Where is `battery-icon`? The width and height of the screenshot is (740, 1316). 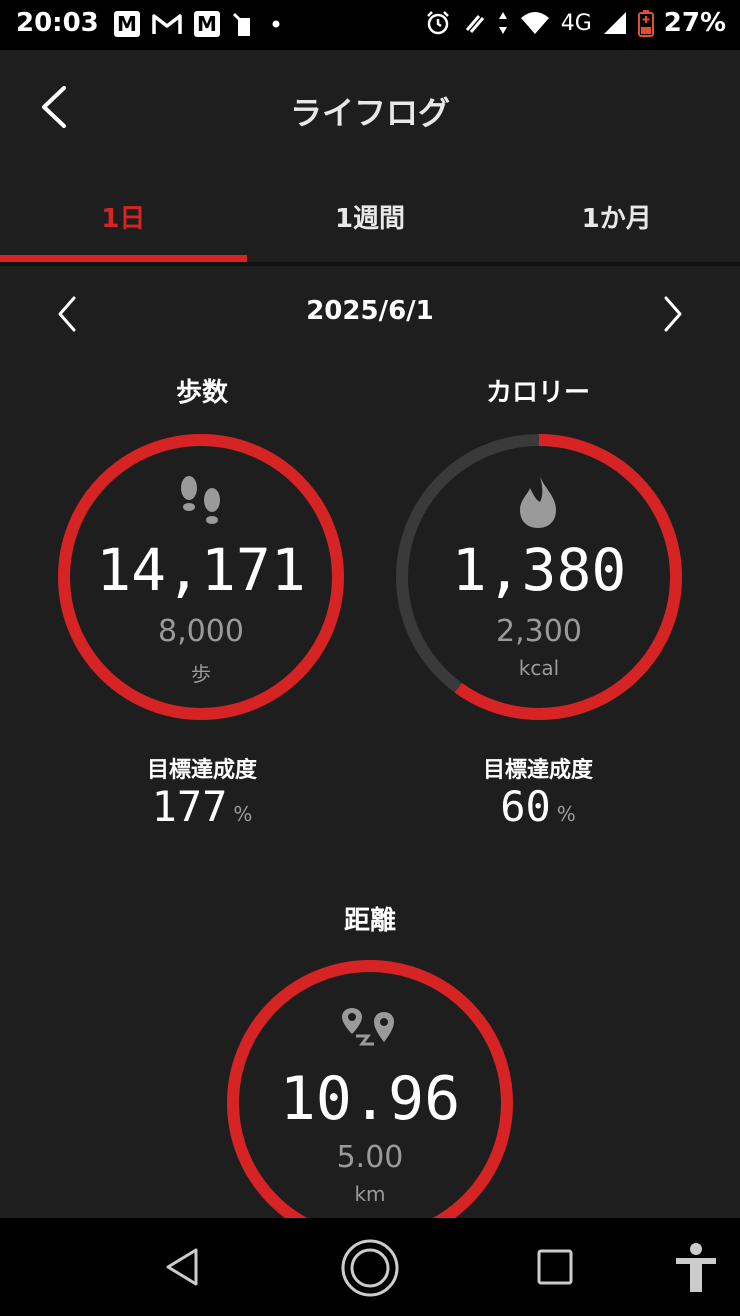 battery-icon is located at coordinates (645, 23).